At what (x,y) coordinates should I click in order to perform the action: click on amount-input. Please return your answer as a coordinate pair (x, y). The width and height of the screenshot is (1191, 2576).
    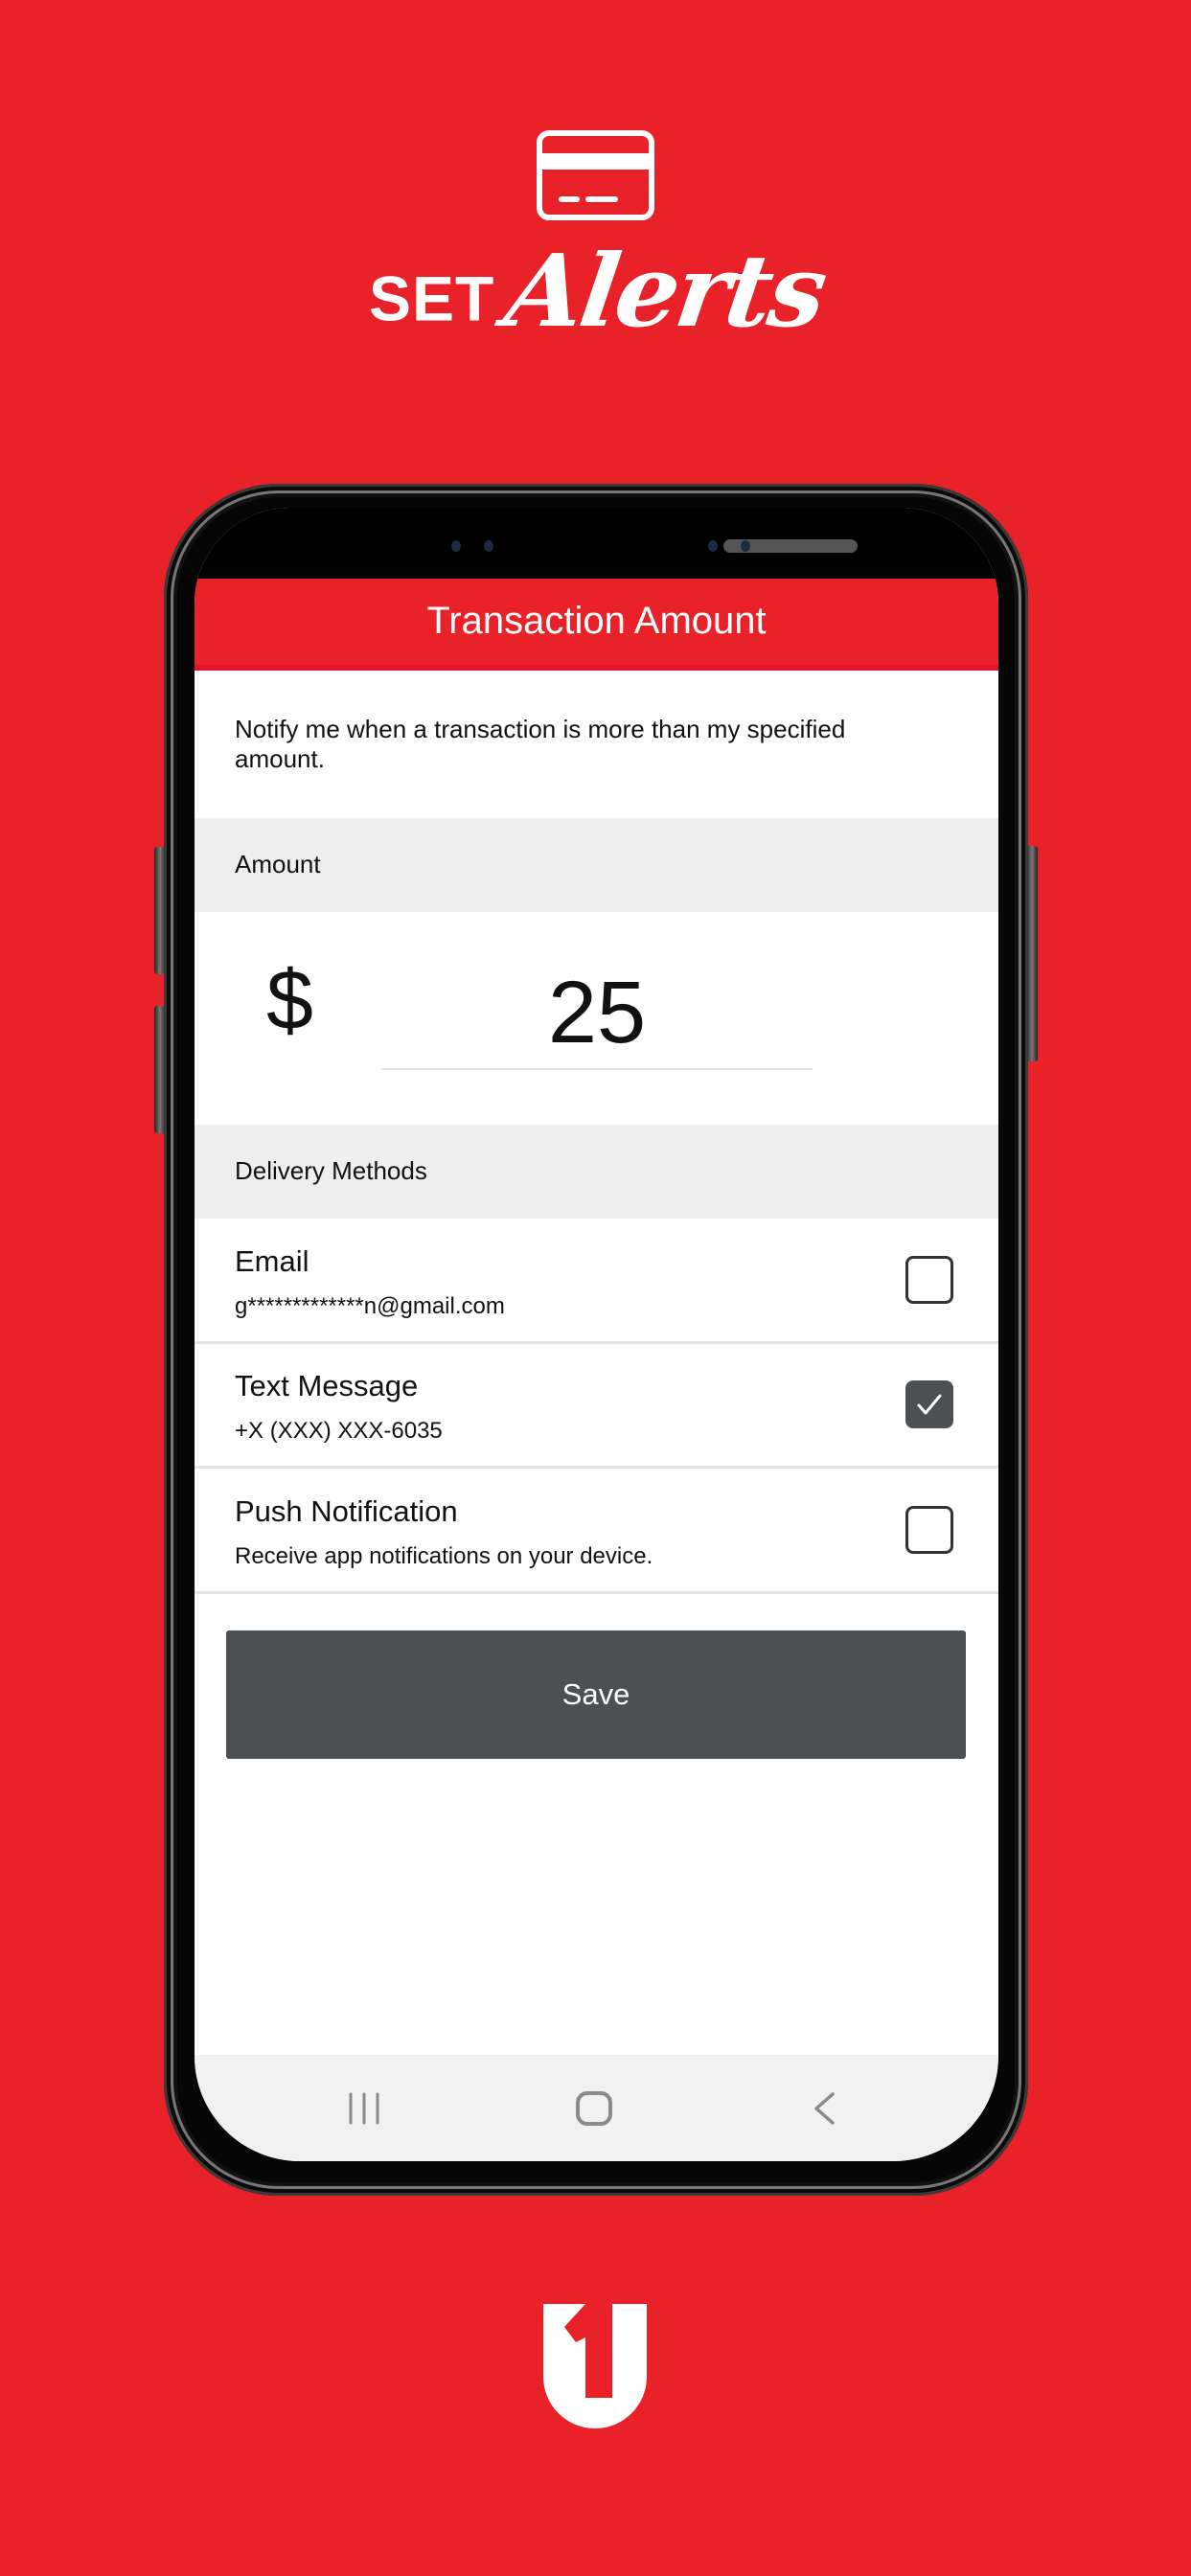
    Looking at the image, I should click on (597, 1014).